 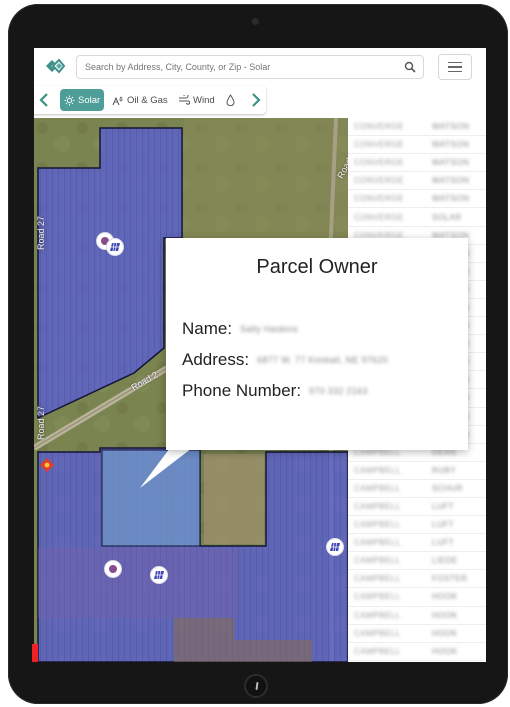 What do you see at coordinates (444, 470) in the screenshot?
I see `owner-first-name: RUBY` at bounding box center [444, 470].